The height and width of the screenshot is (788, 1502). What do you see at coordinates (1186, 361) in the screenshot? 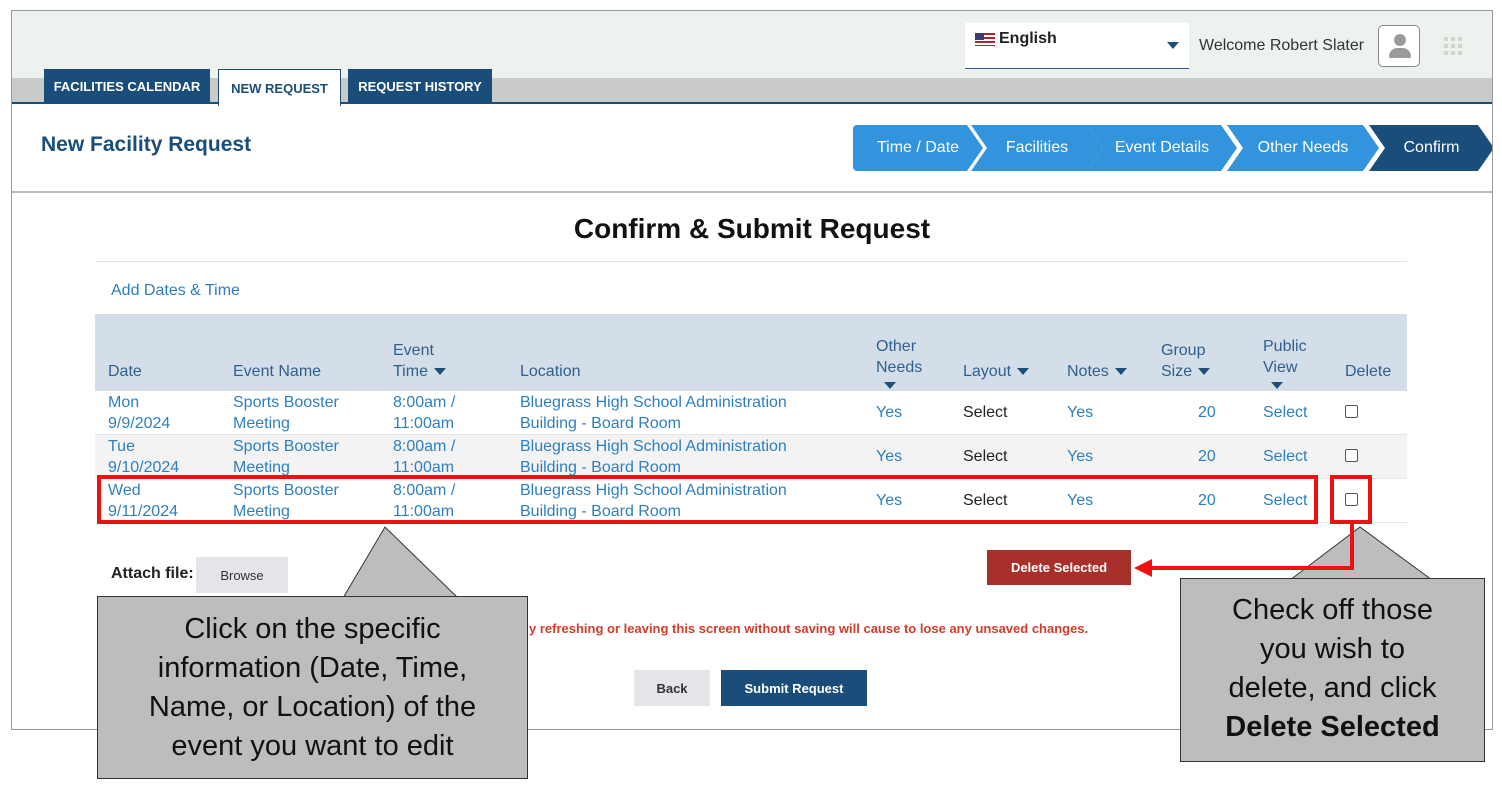
I see `header-group-size: Group Size` at bounding box center [1186, 361].